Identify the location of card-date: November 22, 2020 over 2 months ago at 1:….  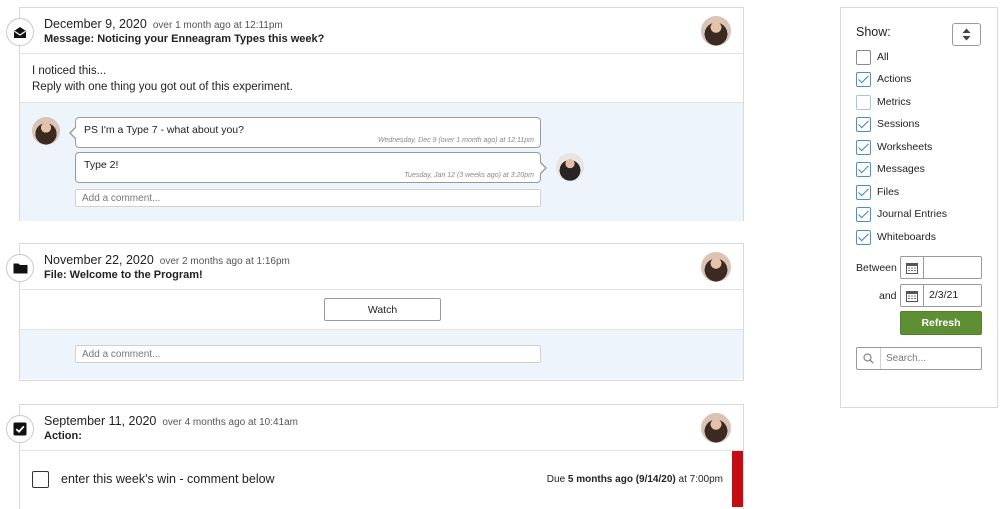
(167, 260).